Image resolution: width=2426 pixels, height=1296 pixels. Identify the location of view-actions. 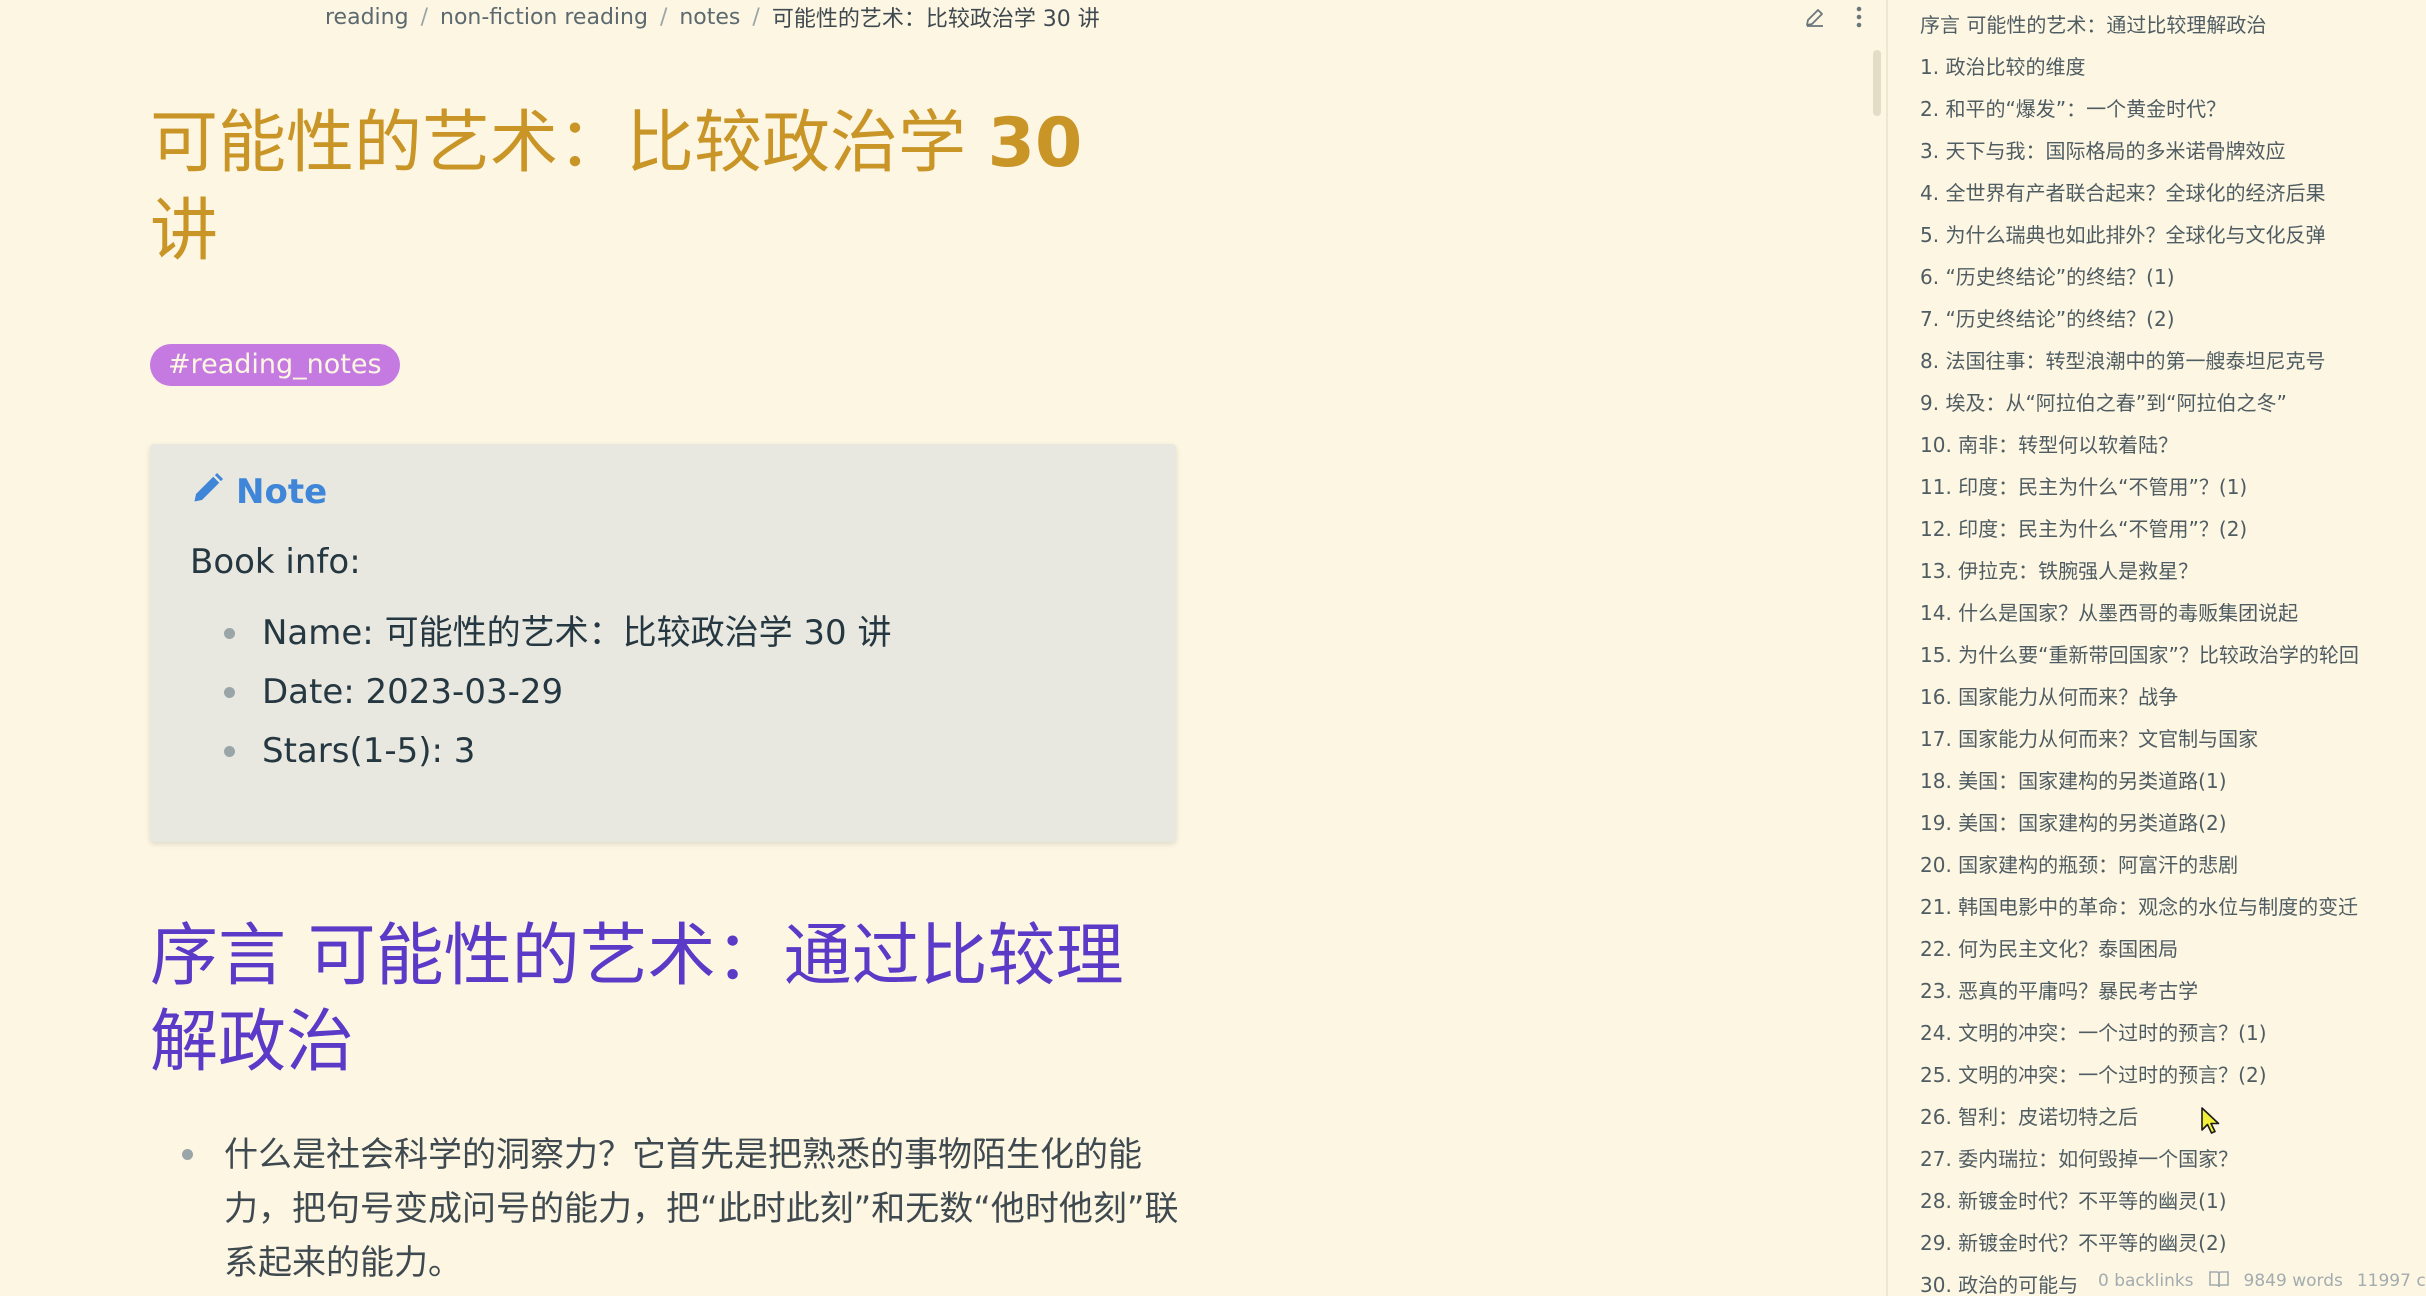
(1826, 17).